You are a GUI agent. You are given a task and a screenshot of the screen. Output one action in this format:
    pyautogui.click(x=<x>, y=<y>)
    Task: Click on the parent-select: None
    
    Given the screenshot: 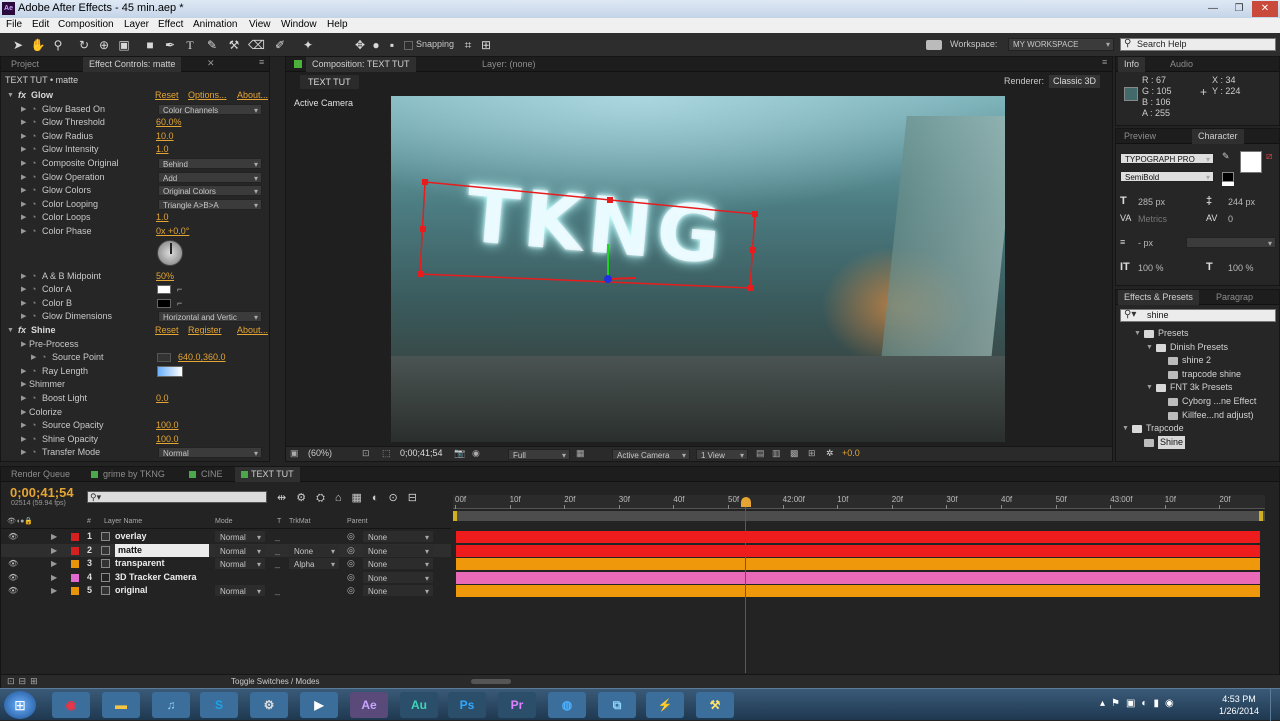 What is the action you would take?
    pyautogui.click(x=398, y=577)
    